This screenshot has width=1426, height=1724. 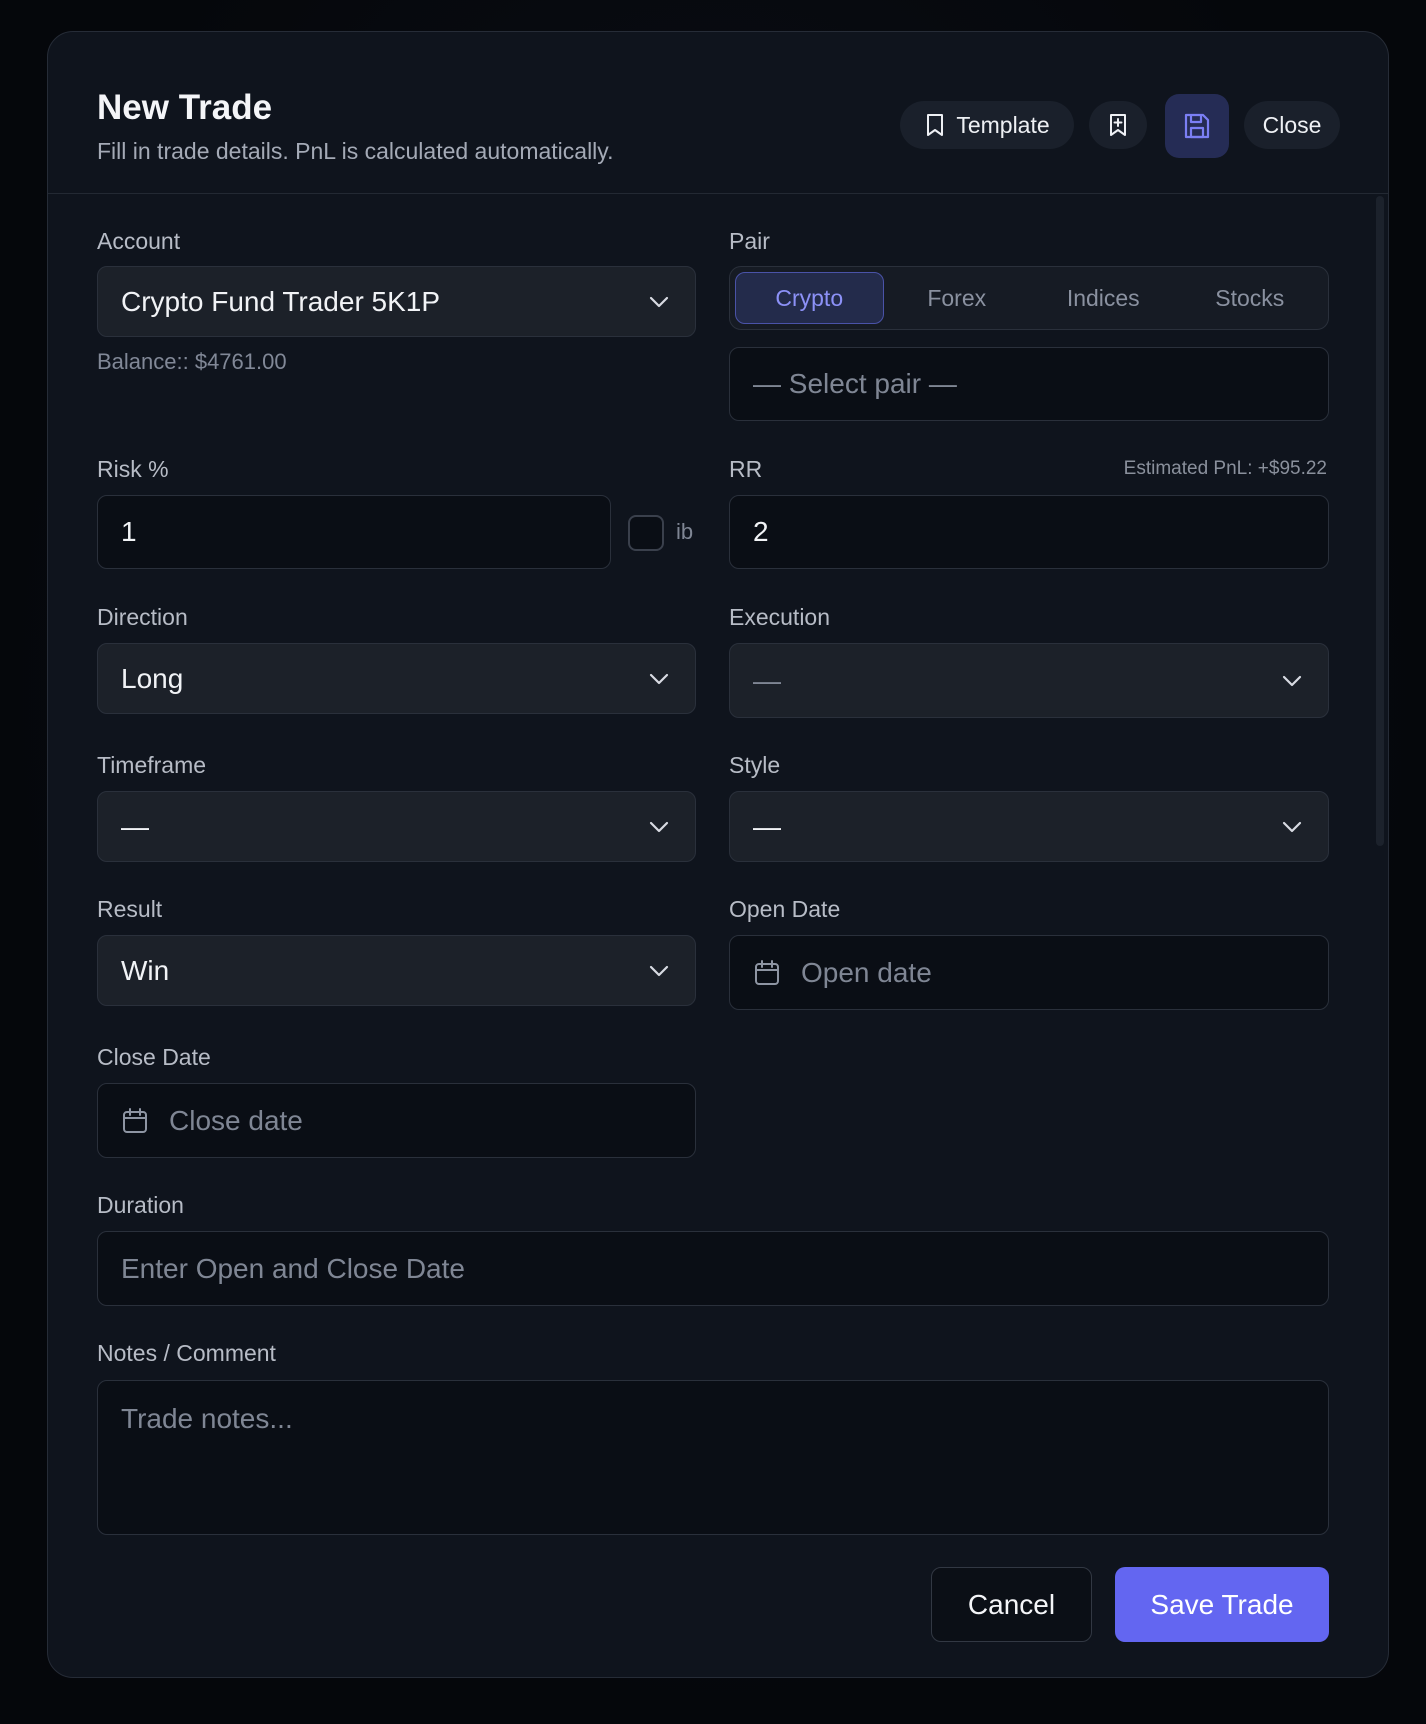 What do you see at coordinates (1250, 298) in the screenshot?
I see `tab-stocks: Stocks` at bounding box center [1250, 298].